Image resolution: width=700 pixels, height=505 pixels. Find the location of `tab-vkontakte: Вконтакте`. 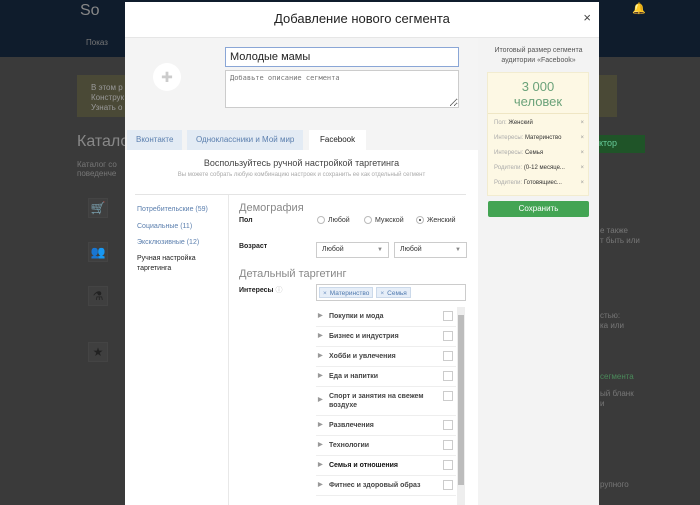

tab-vkontakte: Вконтакте is located at coordinates (155, 140).